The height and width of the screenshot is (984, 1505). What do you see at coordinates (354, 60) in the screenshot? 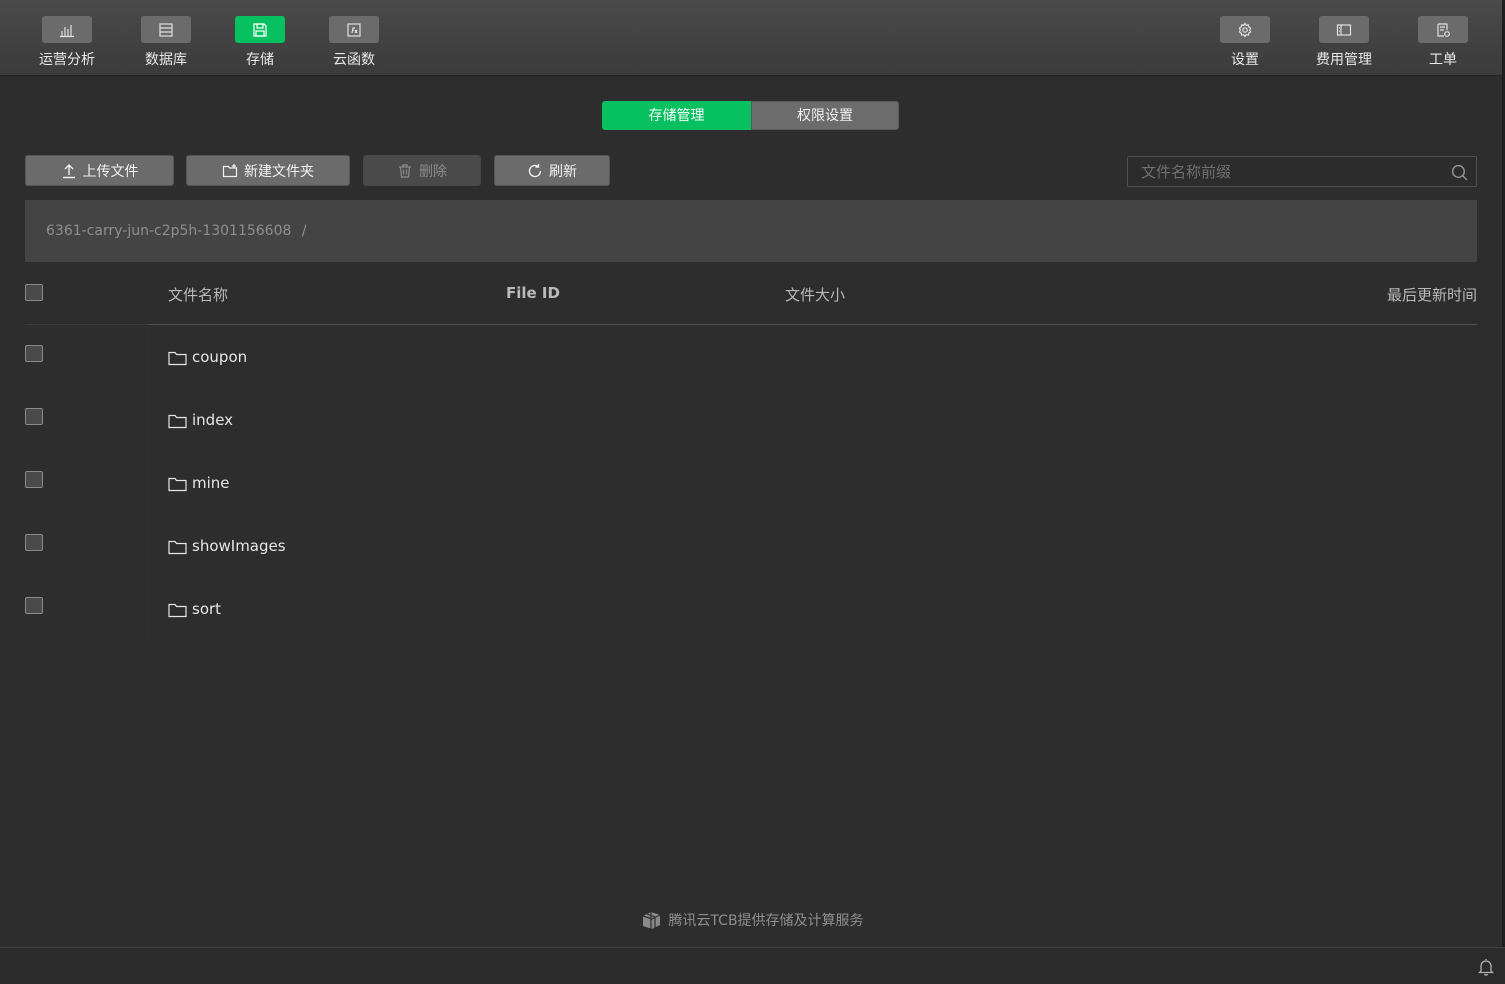
I see `nav-cloud-function-label: 云函数` at bounding box center [354, 60].